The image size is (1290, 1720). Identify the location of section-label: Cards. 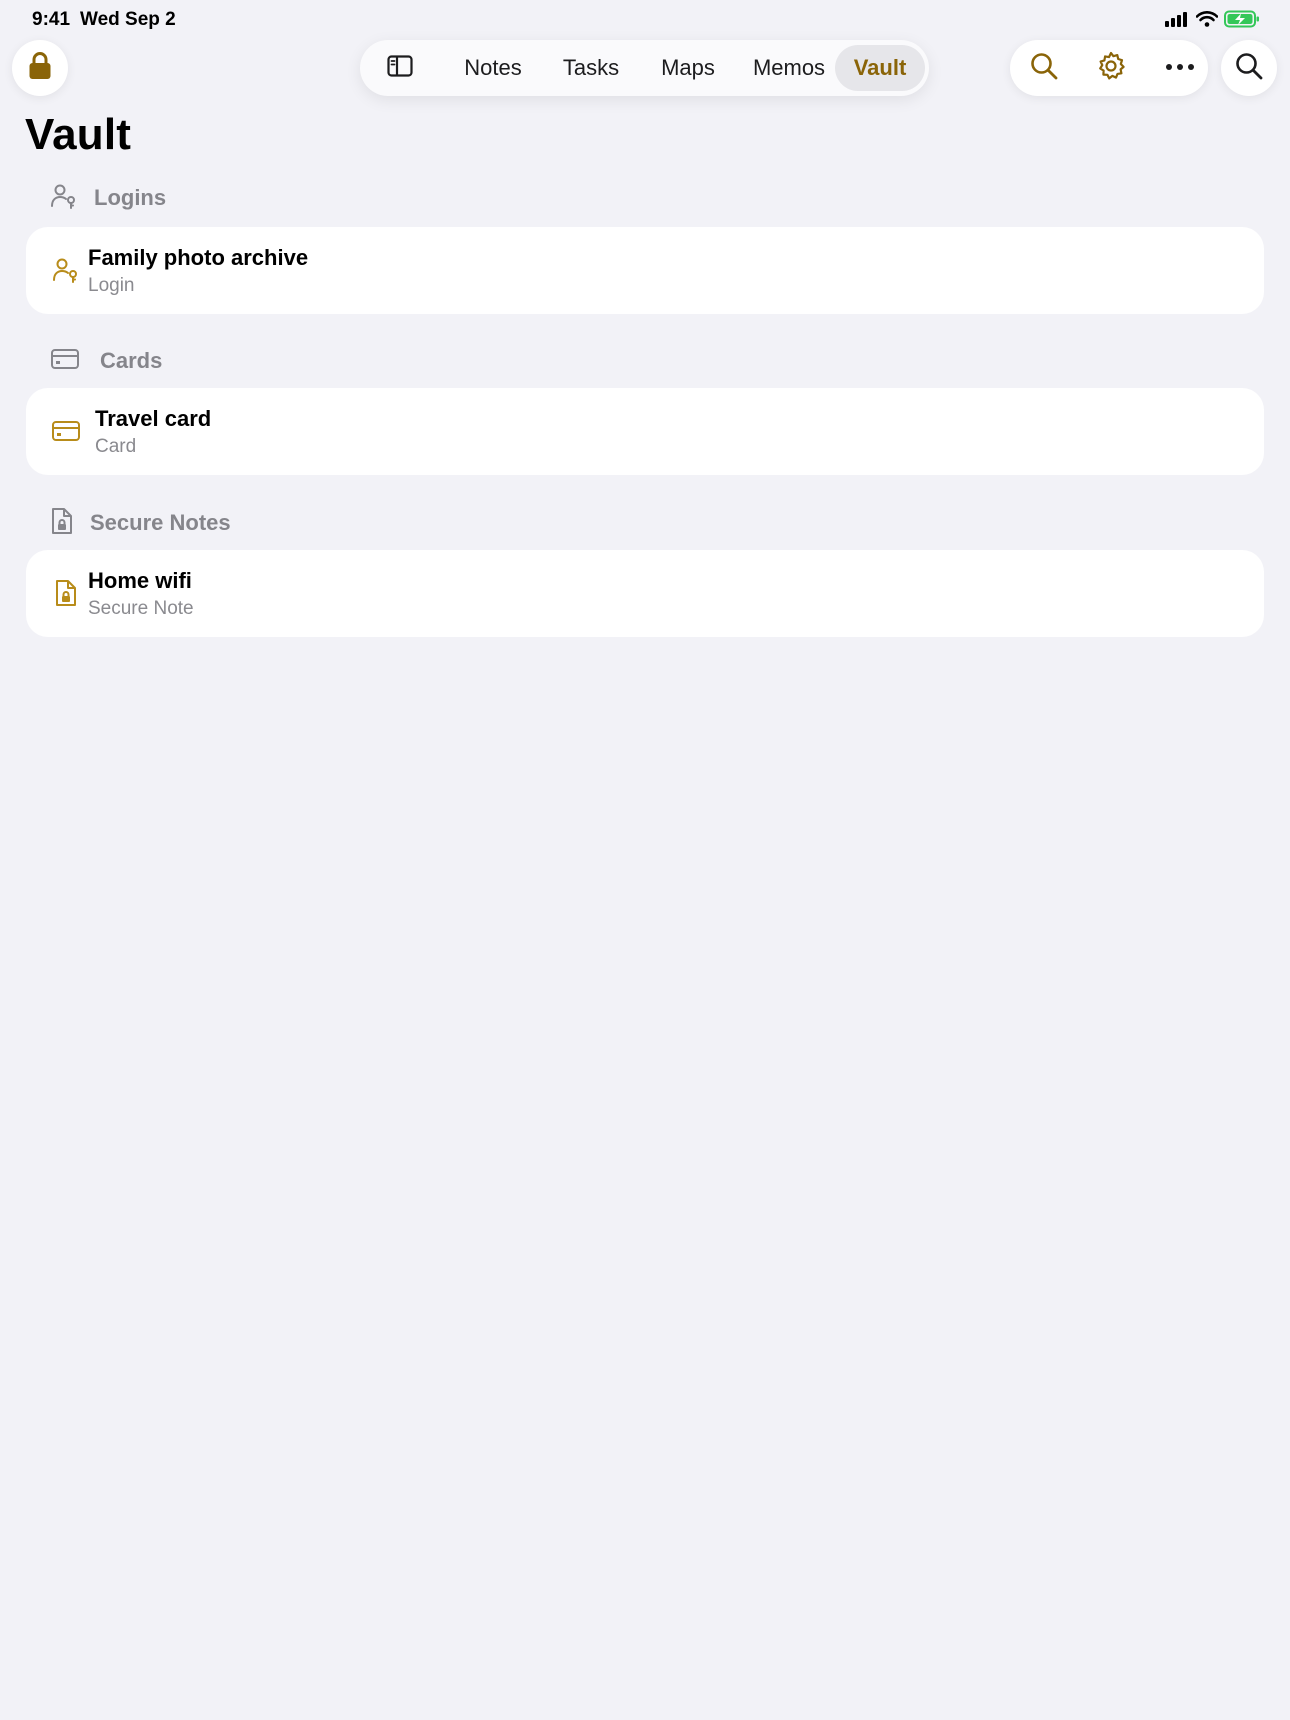
(131, 360).